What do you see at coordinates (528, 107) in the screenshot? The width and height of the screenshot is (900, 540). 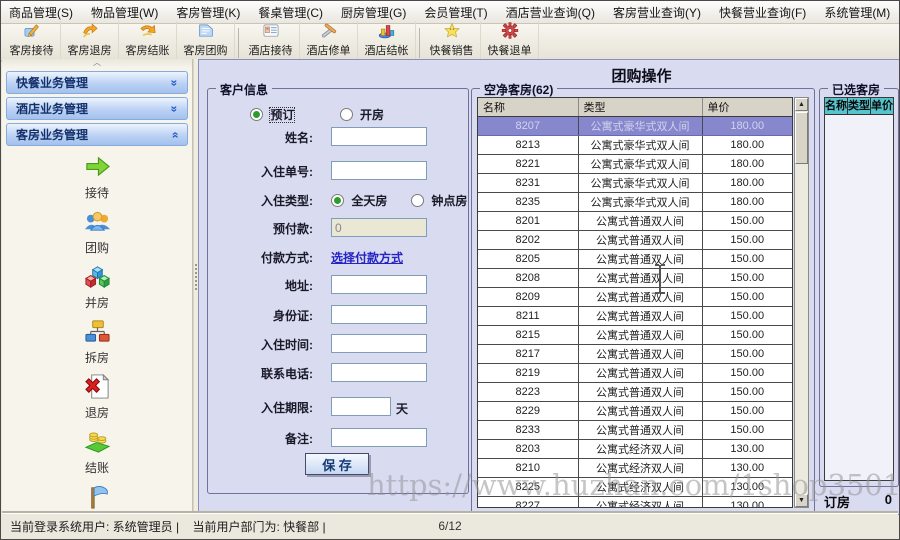 I see `column-header: 名称` at bounding box center [528, 107].